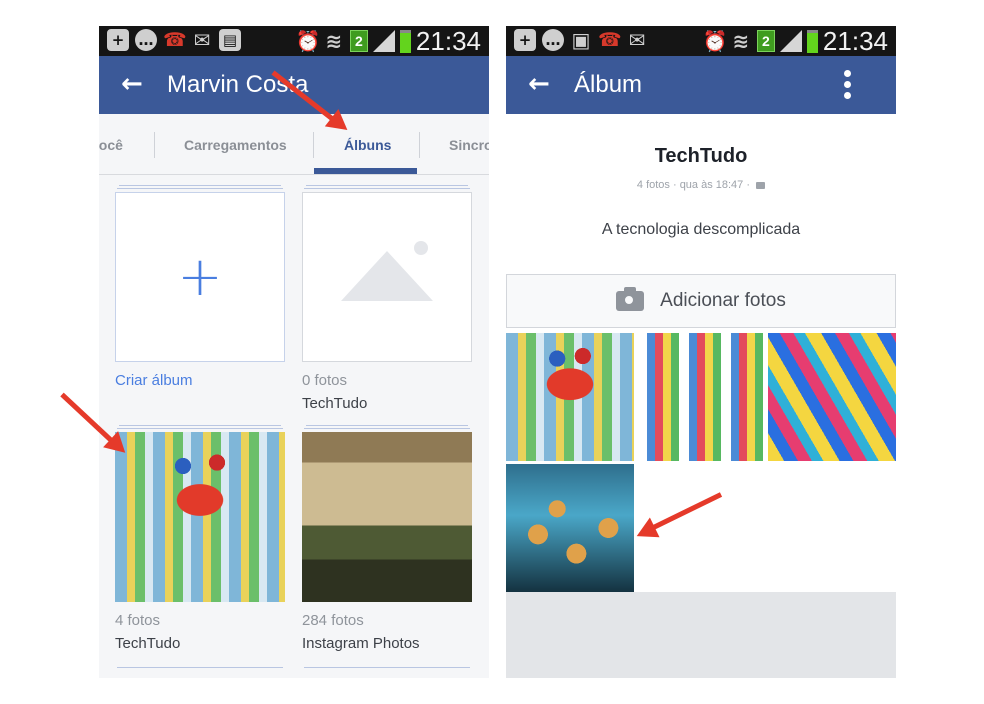 This screenshot has height=704, width=984. I want to click on album-photo-count: 4 fotos, so click(138, 620).